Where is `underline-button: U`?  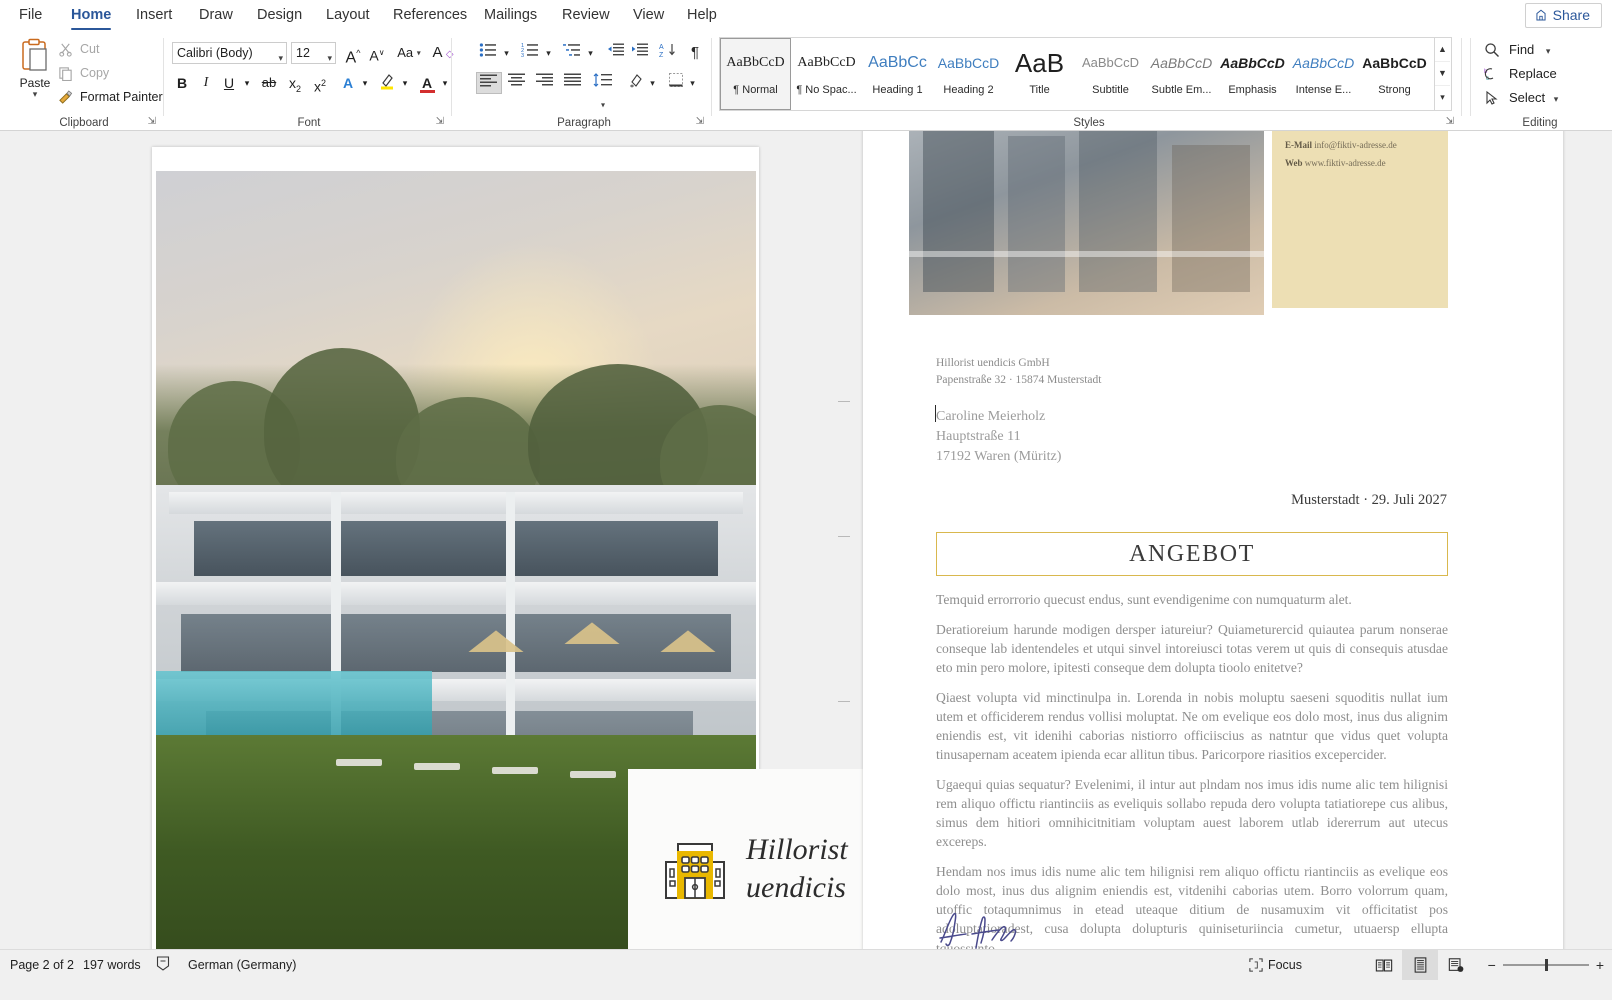 underline-button: U is located at coordinates (229, 83).